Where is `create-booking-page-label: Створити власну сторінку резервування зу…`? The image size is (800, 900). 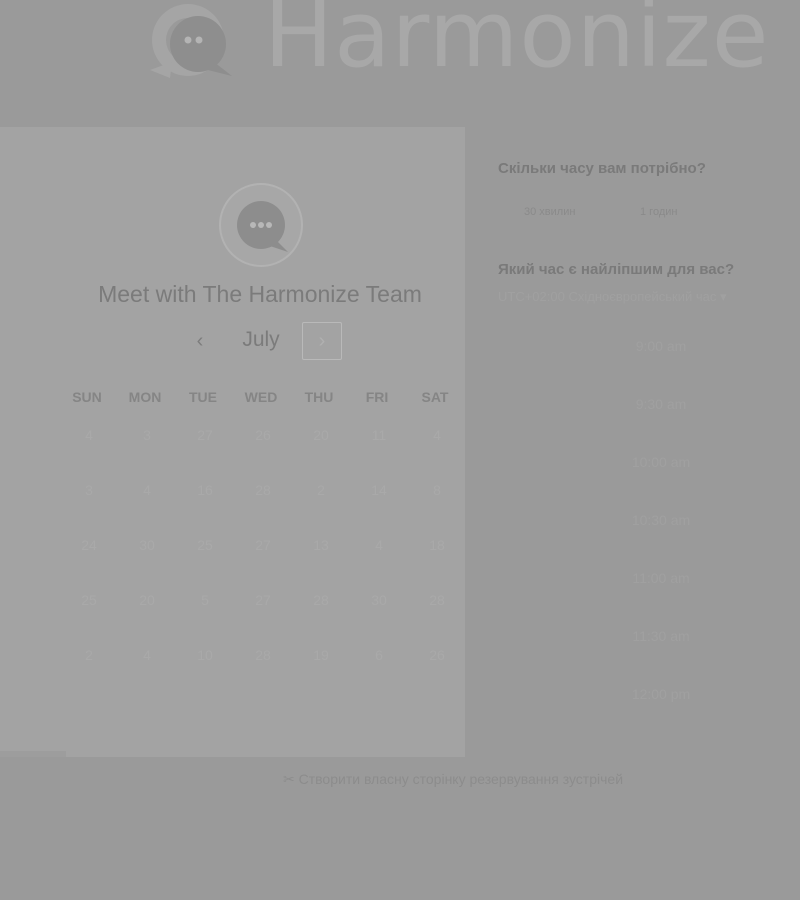
create-booking-page-label: Створити власну сторінку резервування зу… is located at coordinates (461, 779).